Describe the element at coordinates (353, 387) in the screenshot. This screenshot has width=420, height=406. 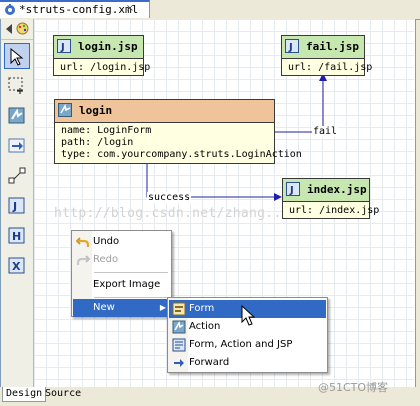
I see `site-watermark: @51CTO博客` at that location.